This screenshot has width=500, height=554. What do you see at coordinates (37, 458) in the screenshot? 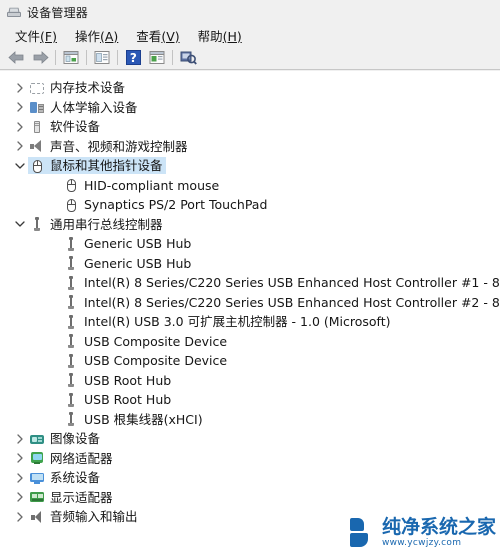
I see `network-adapter-icon` at bounding box center [37, 458].